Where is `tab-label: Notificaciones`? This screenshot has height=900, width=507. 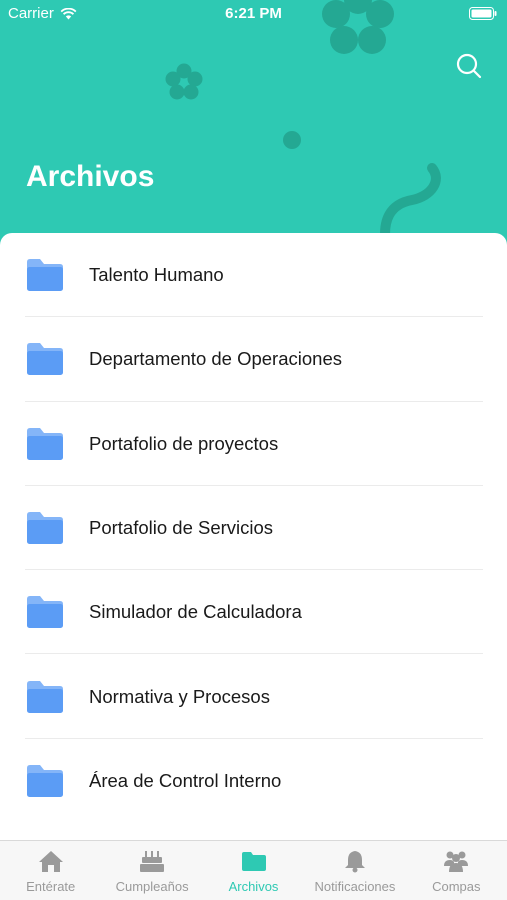
tab-label: Notificaciones is located at coordinates (355, 886).